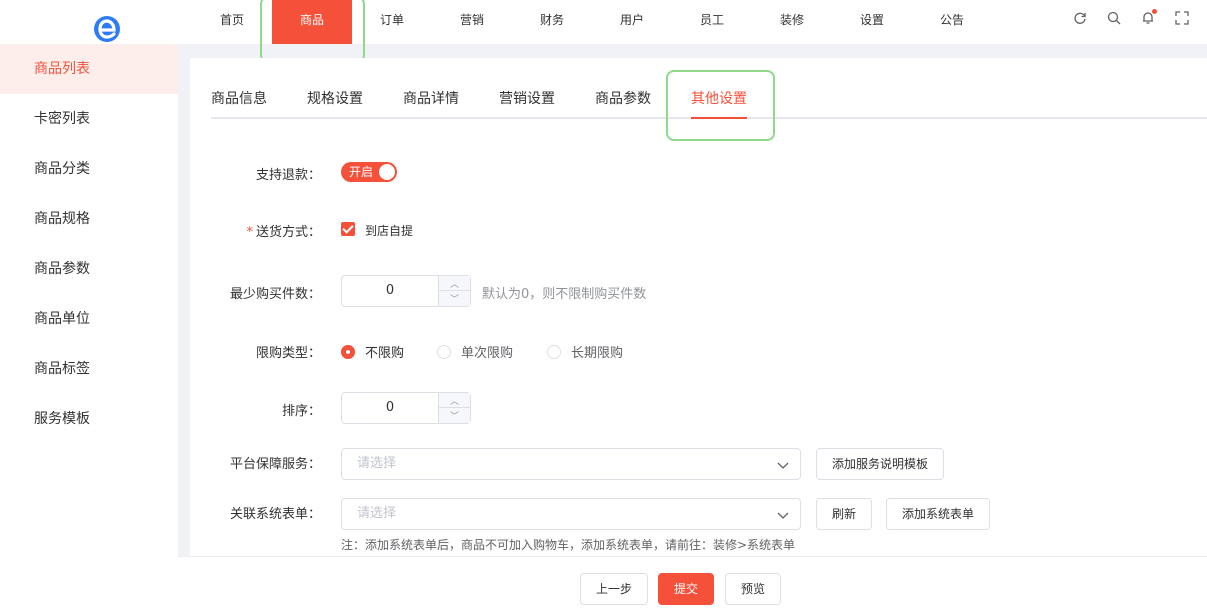 This screenshot has height=612, width=1207. I want to click on nav-finance: 财务, so click(552, 22).